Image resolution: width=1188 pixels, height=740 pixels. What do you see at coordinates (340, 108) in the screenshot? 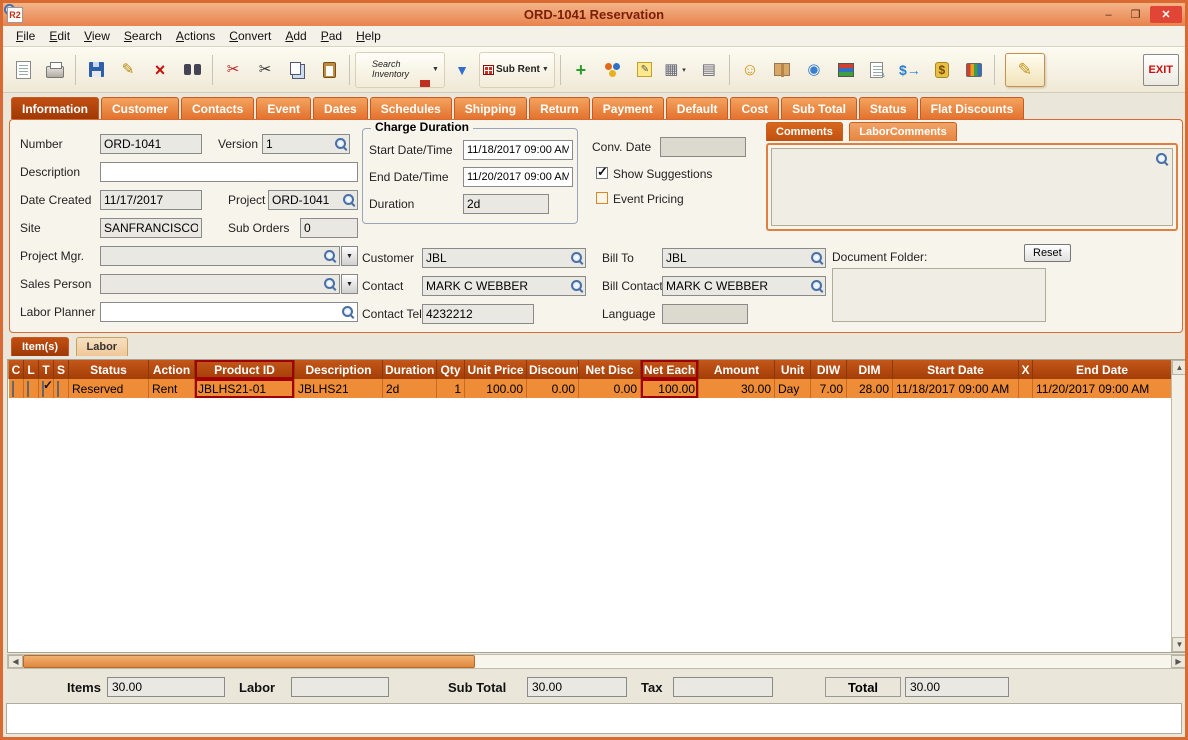
I see `tab-dates: Dates` at bounding box center [340, 108].